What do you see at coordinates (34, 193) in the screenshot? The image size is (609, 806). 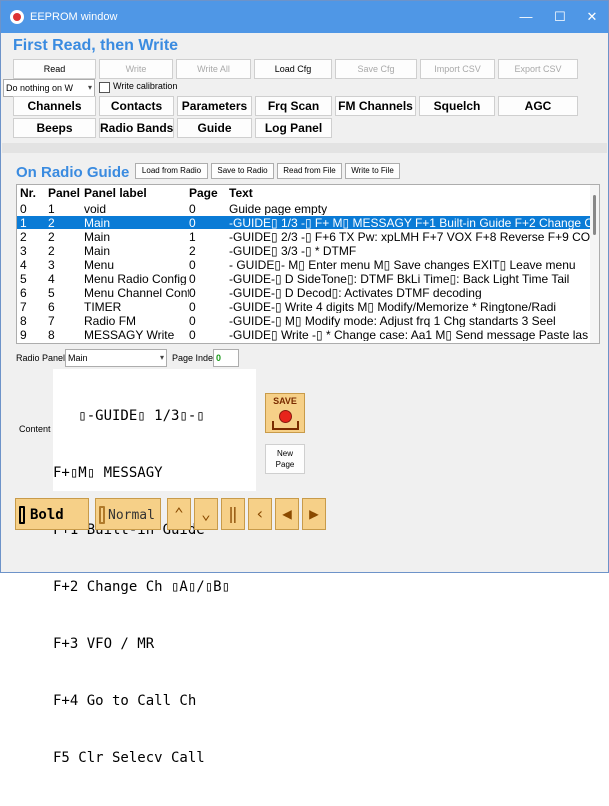 I see `column-header-nr: Nr.` at bounding box center [34, 193].